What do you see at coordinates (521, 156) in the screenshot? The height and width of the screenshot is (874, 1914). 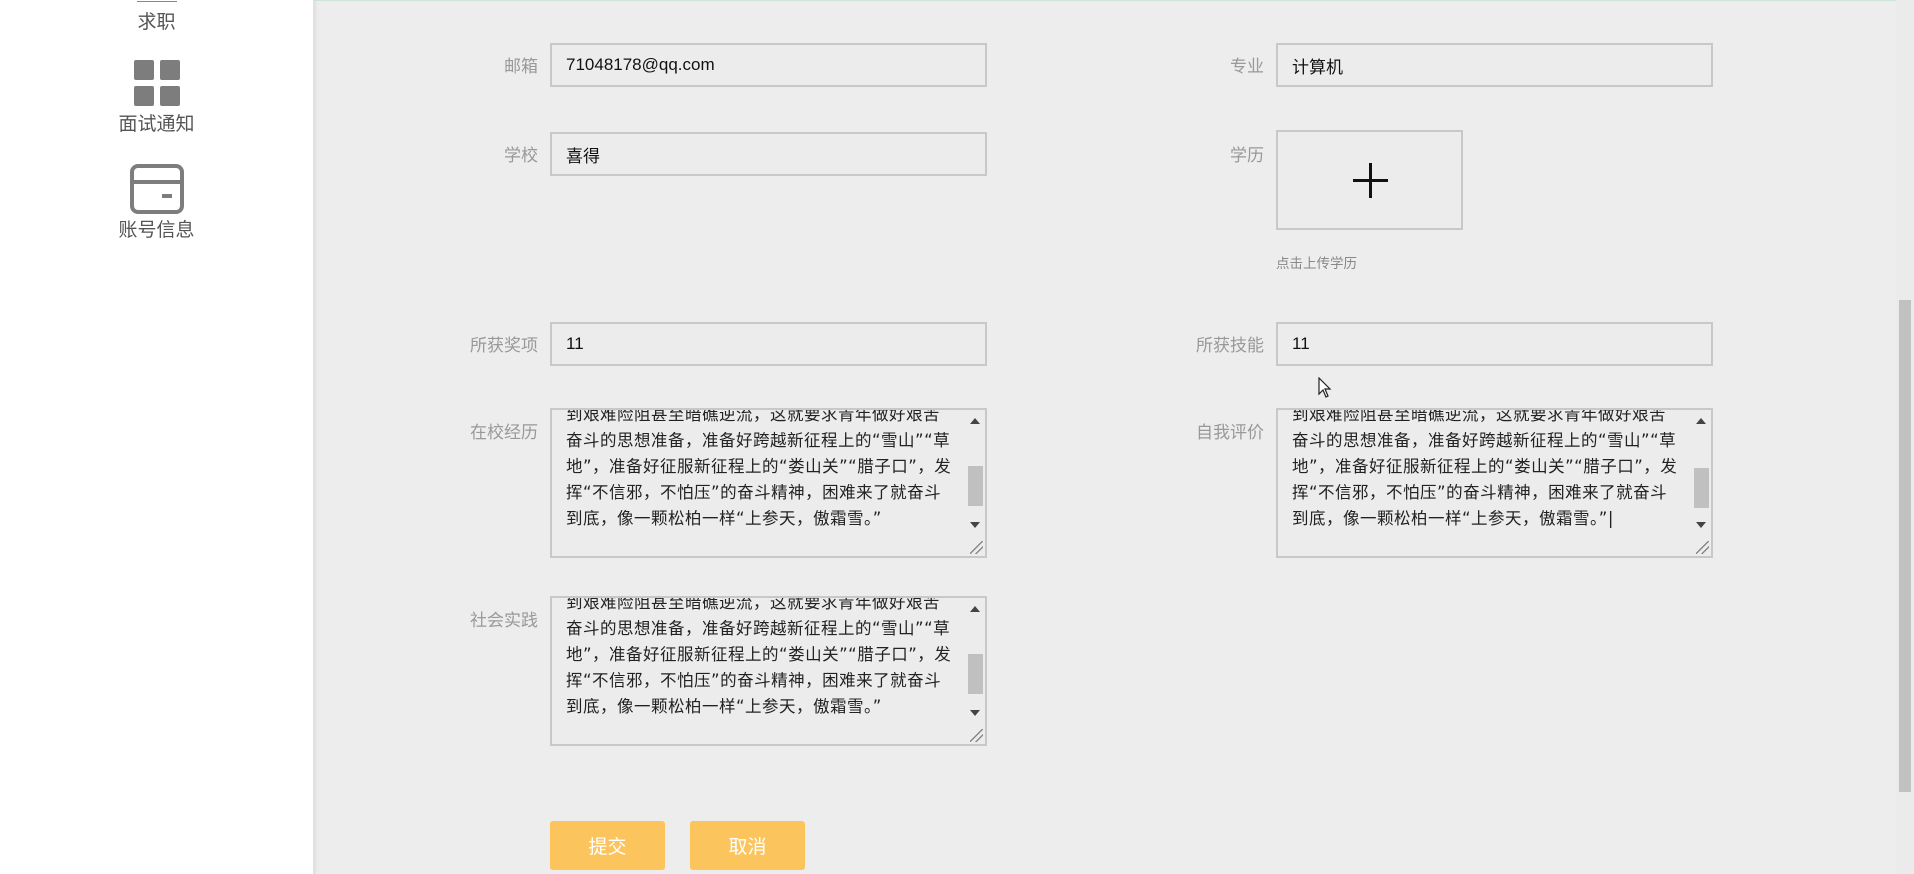 I see `school-label: 学校` at bounding box center [521, 156].